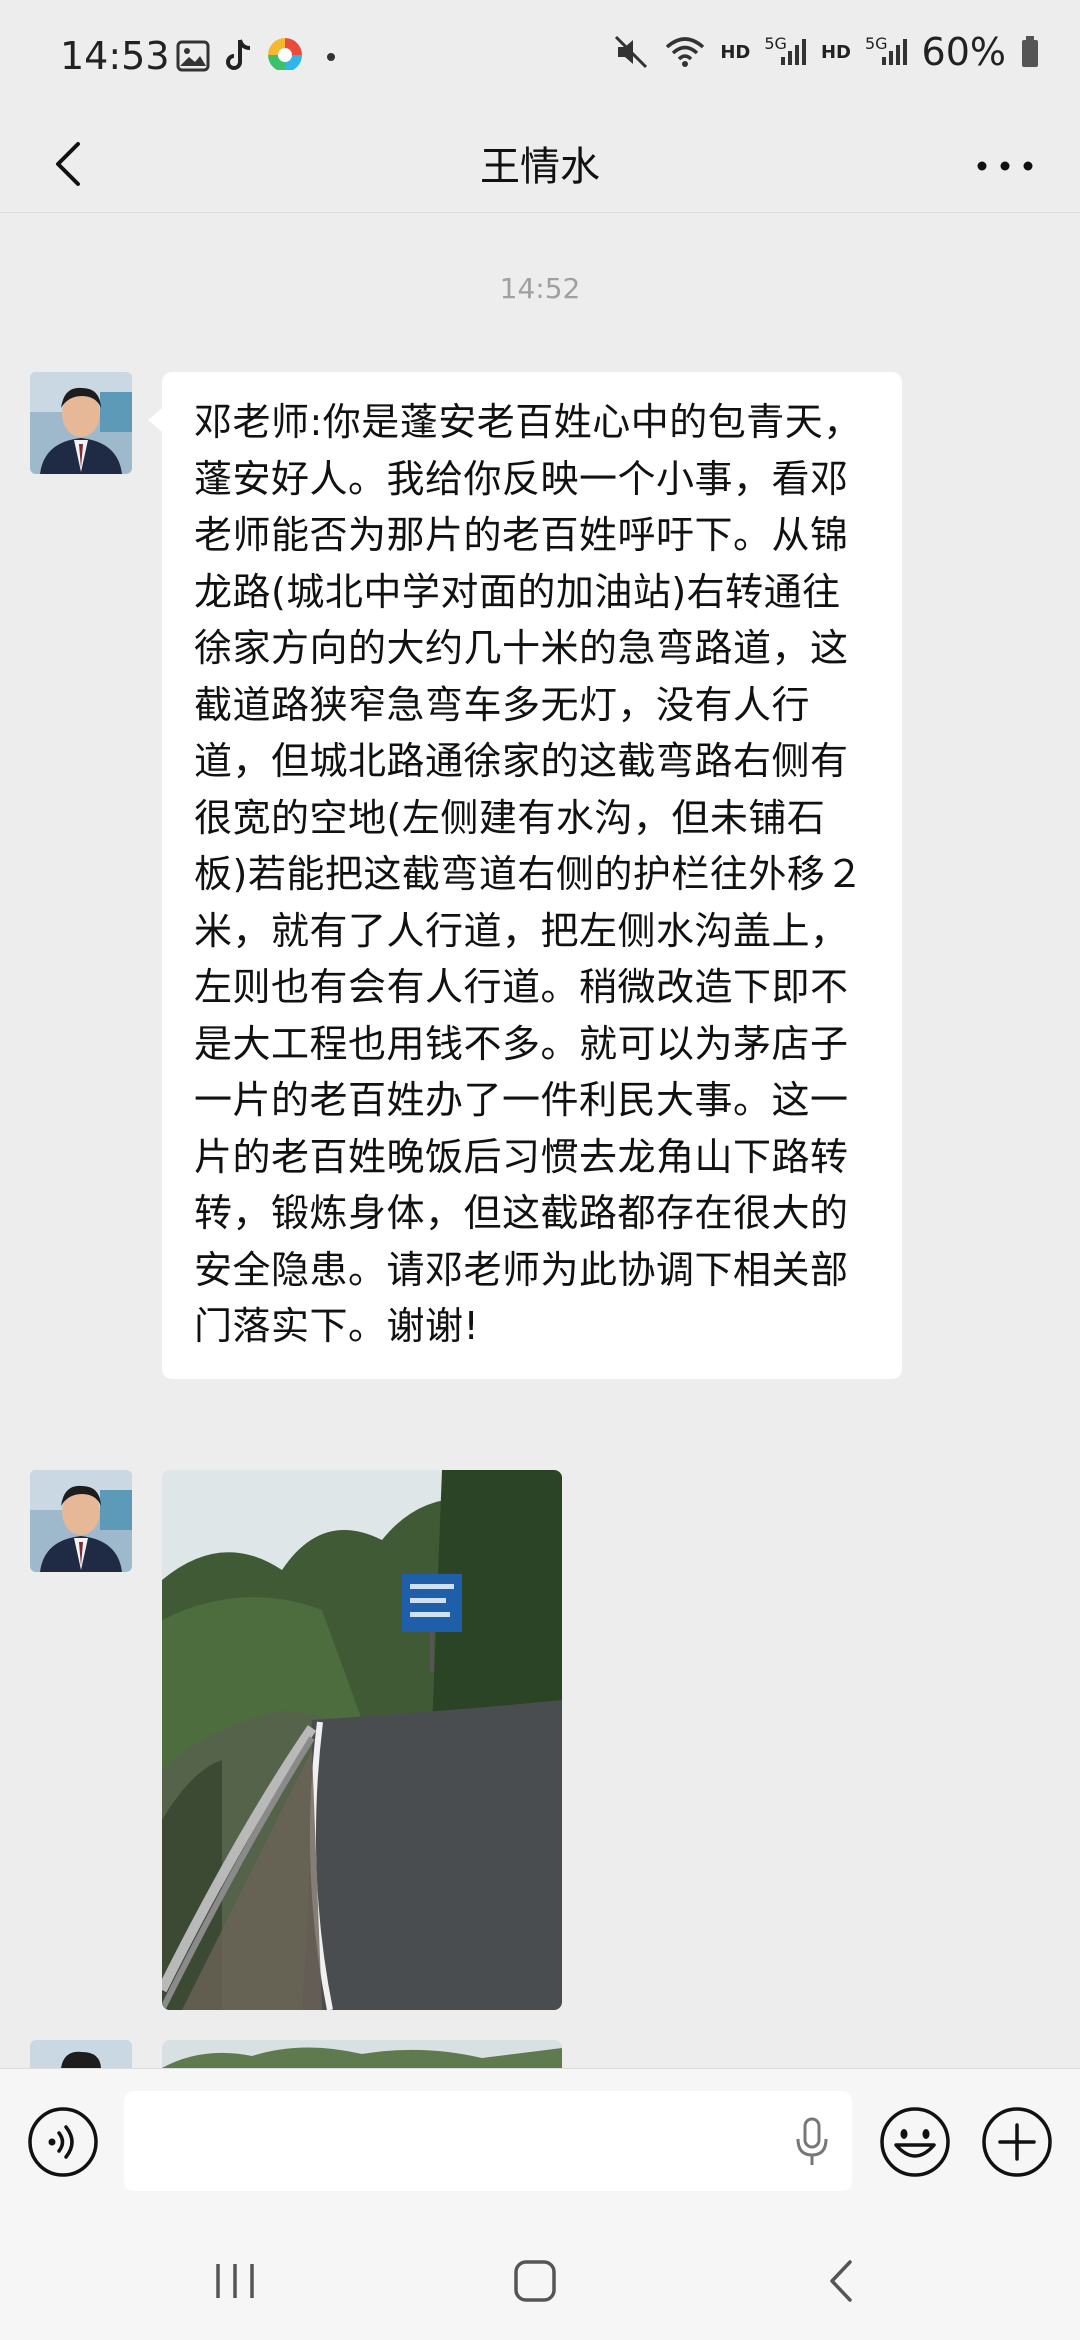  I want to click on input-bar, so click(540, 2143).